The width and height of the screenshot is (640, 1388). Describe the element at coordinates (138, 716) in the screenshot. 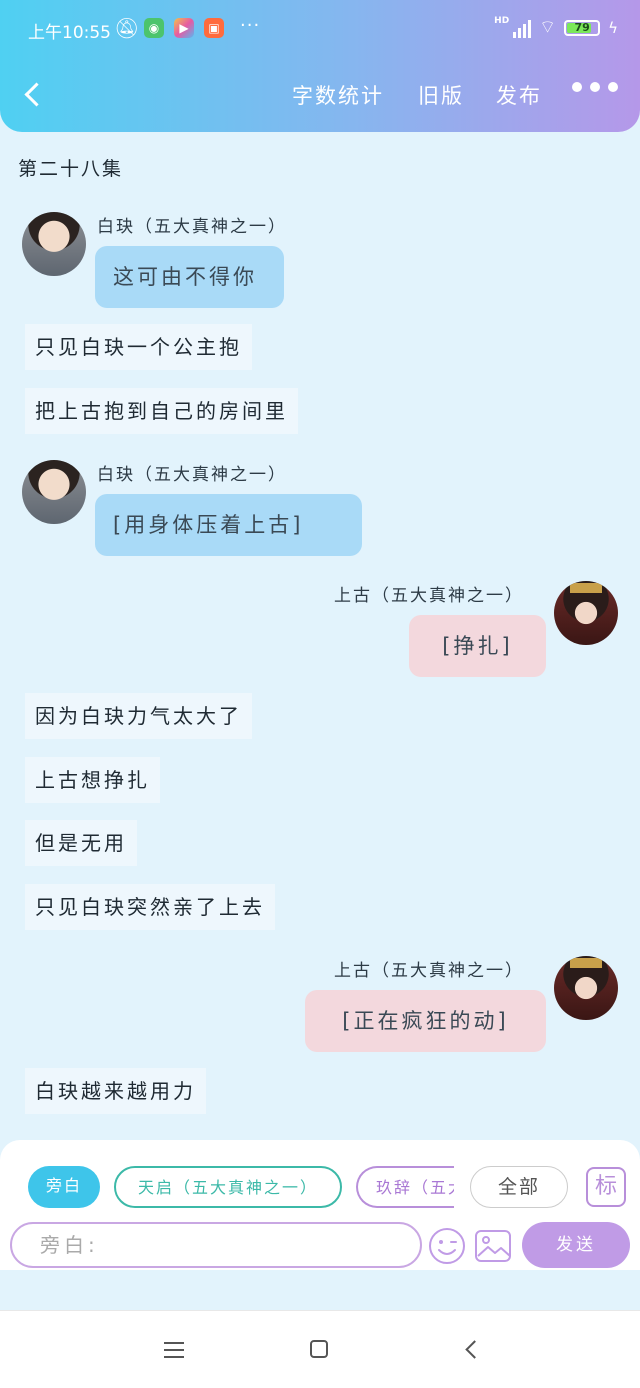

I see `narration-item: 因为白玦力气太大了` at that location.